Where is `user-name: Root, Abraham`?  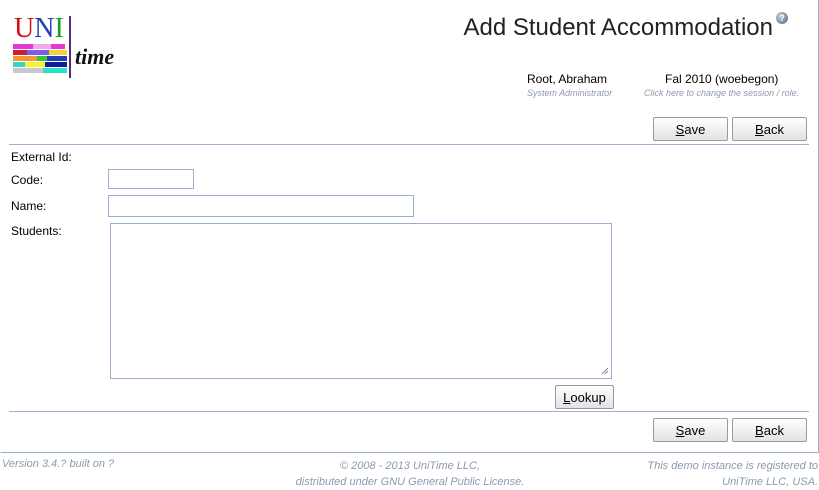
user-name: Root, Abraham is located at coordinates (567, 79).